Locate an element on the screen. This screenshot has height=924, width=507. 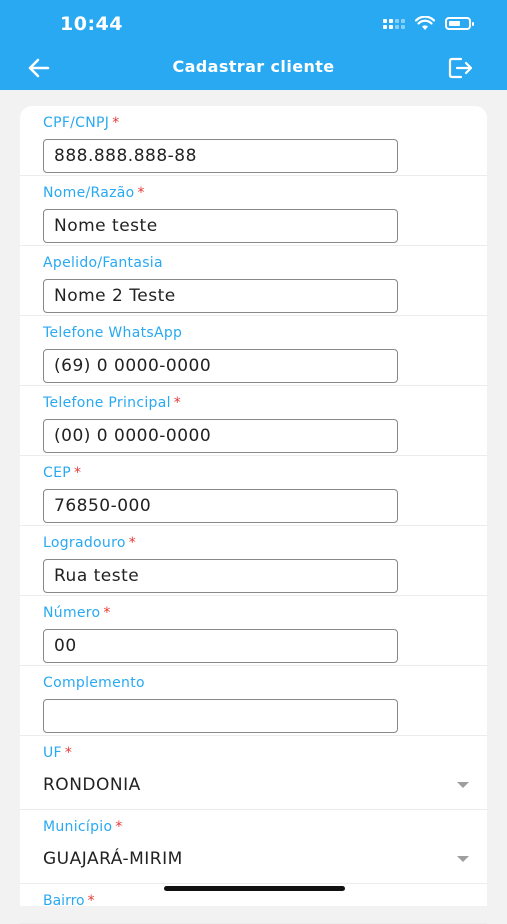
field-numero: Número * 00 is located at coordinates (253, 631).